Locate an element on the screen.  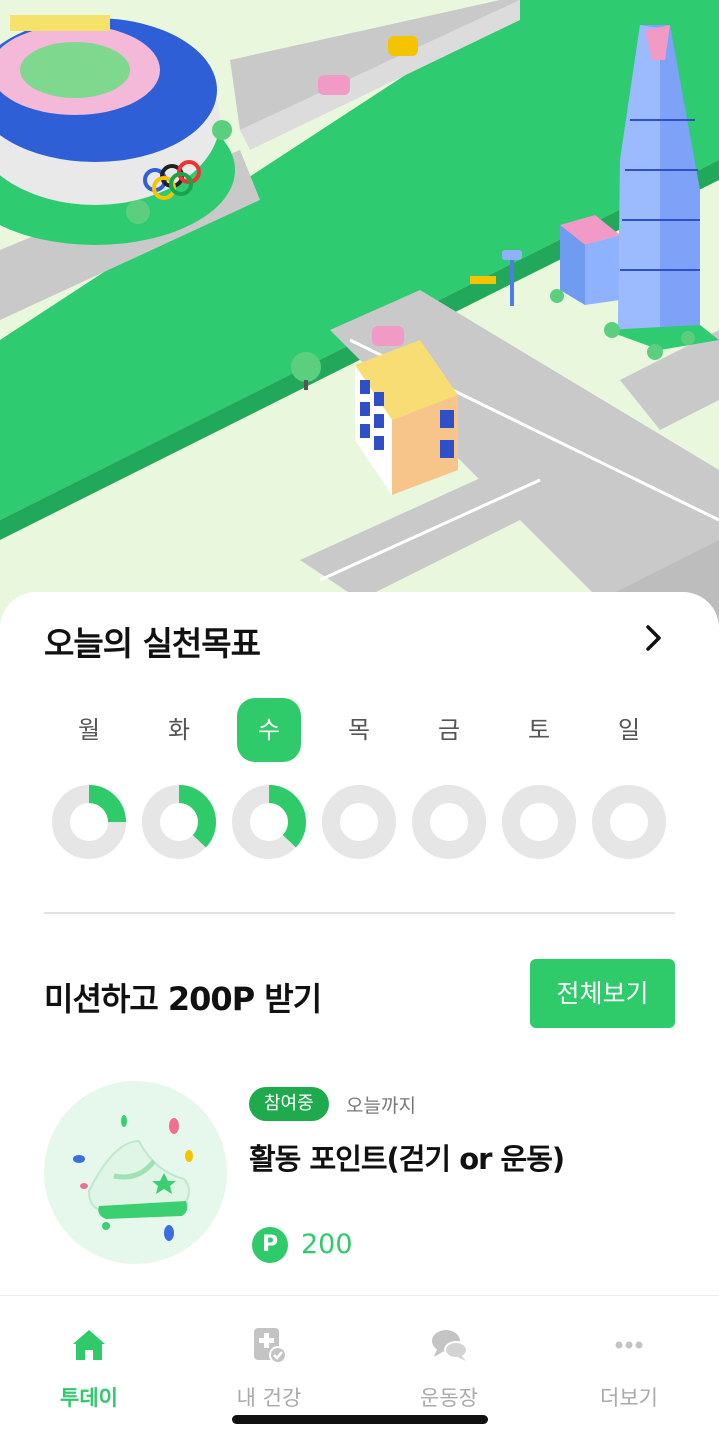
progress-ring-fri is located at coordinates (449, 822).